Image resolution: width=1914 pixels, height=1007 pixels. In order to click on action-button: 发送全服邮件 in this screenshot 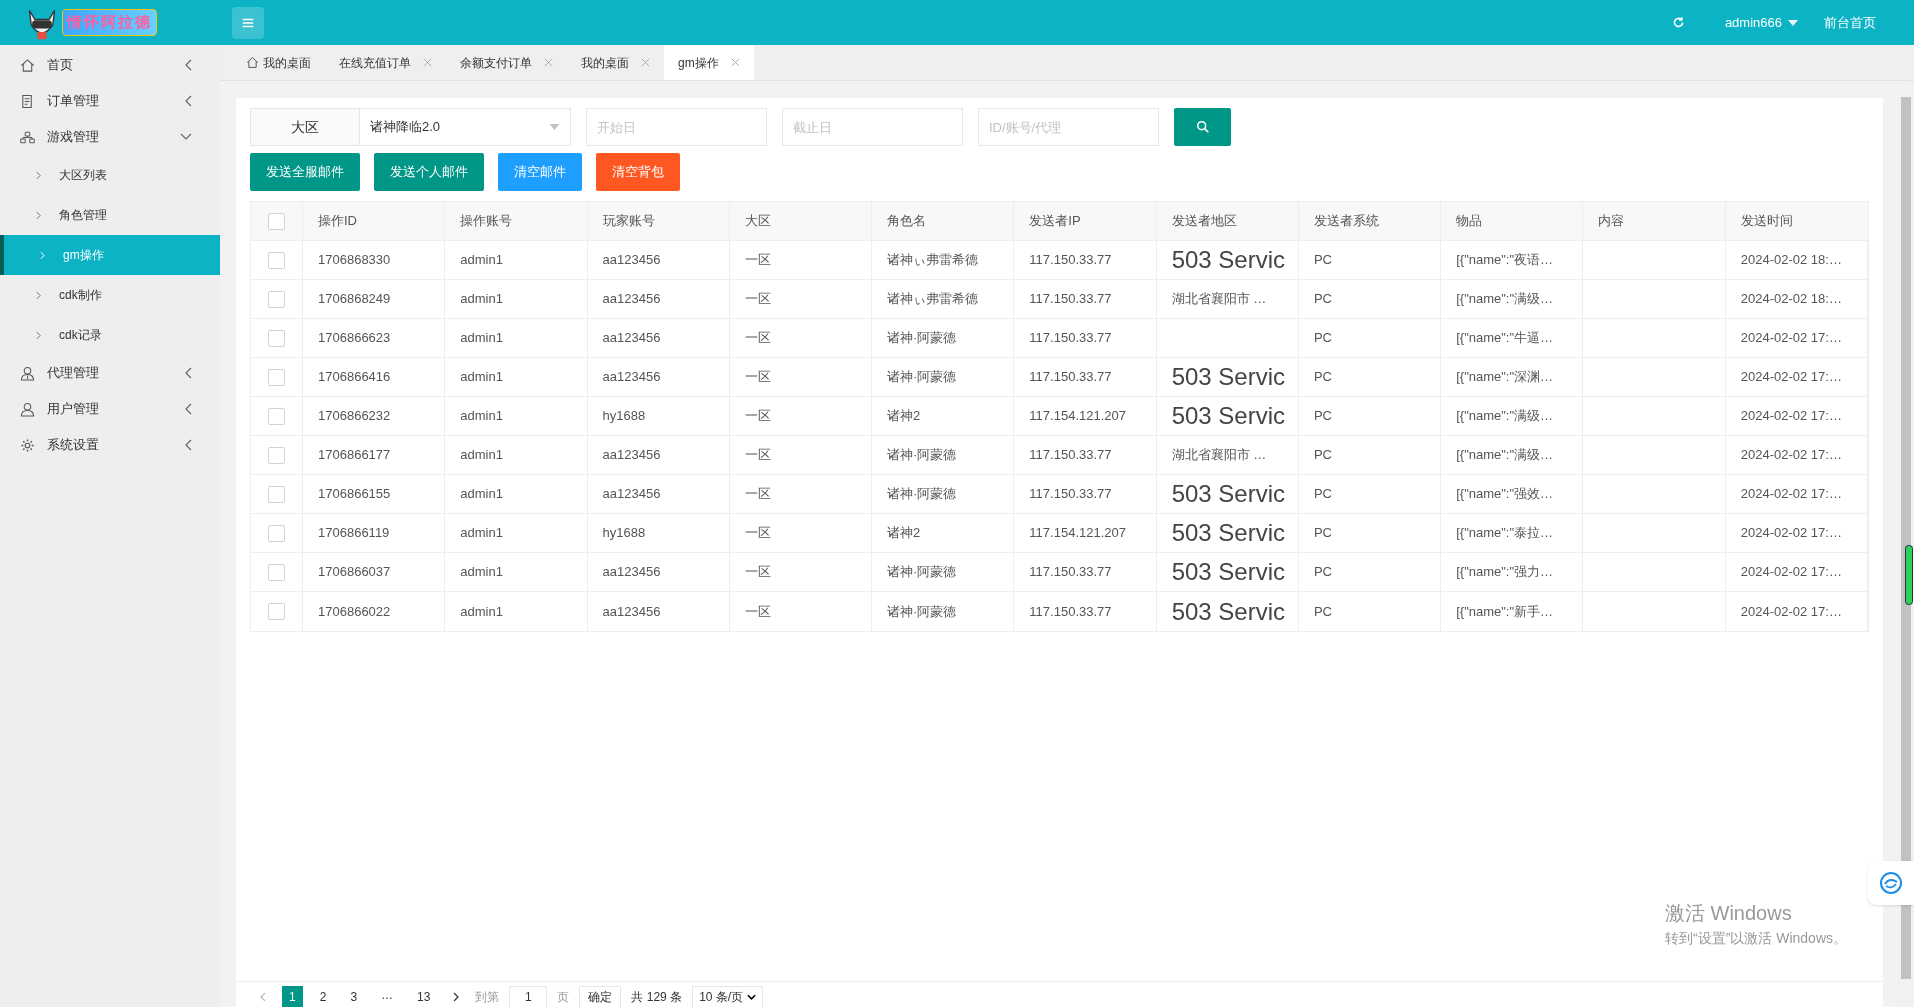, I will do `click(305, 172)`.